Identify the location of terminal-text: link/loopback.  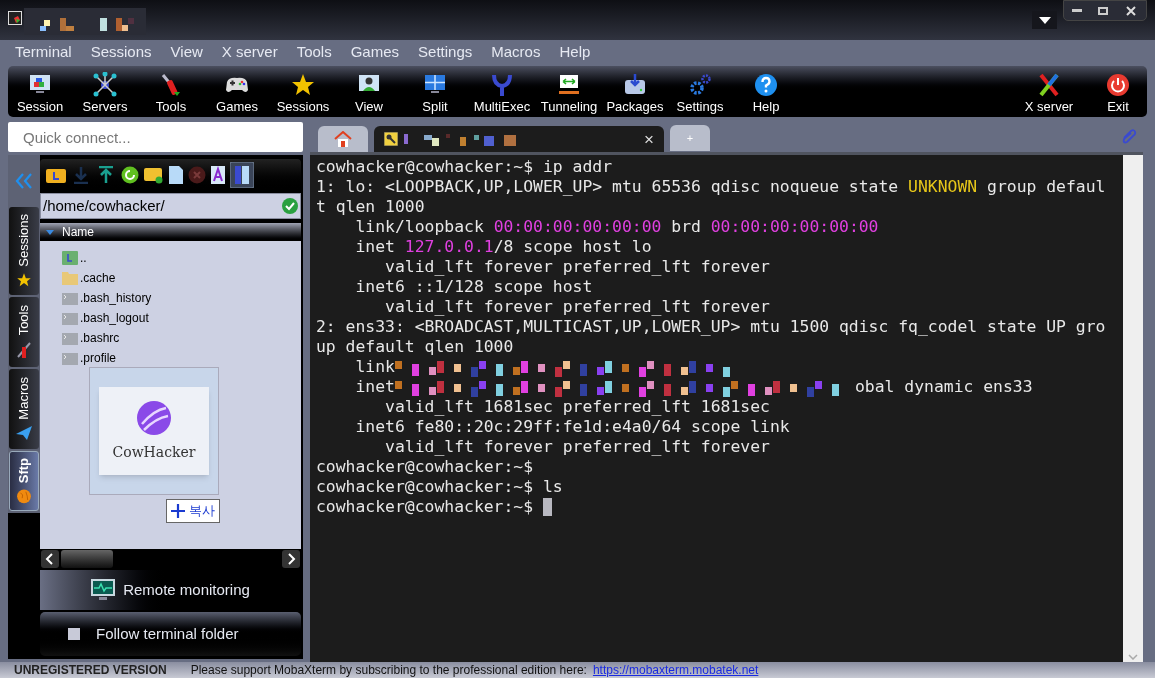
(419, 227).